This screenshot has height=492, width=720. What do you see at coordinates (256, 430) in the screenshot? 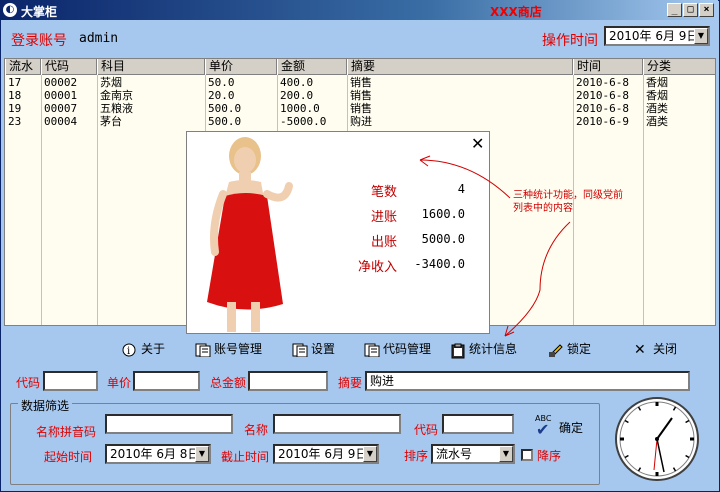
I see `name-label: 名称` at bounding box center [256, 430].